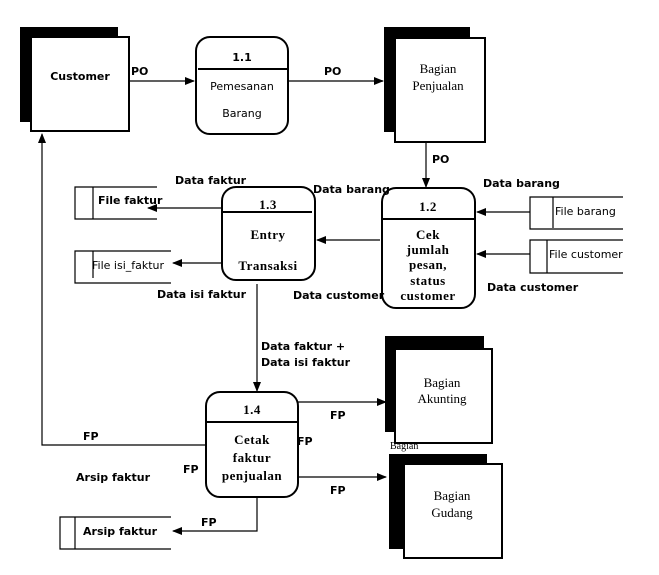  Describe the element at coordinates (120, 531) in the screenshot. I see `store-label: Arsip faktur` at that location.